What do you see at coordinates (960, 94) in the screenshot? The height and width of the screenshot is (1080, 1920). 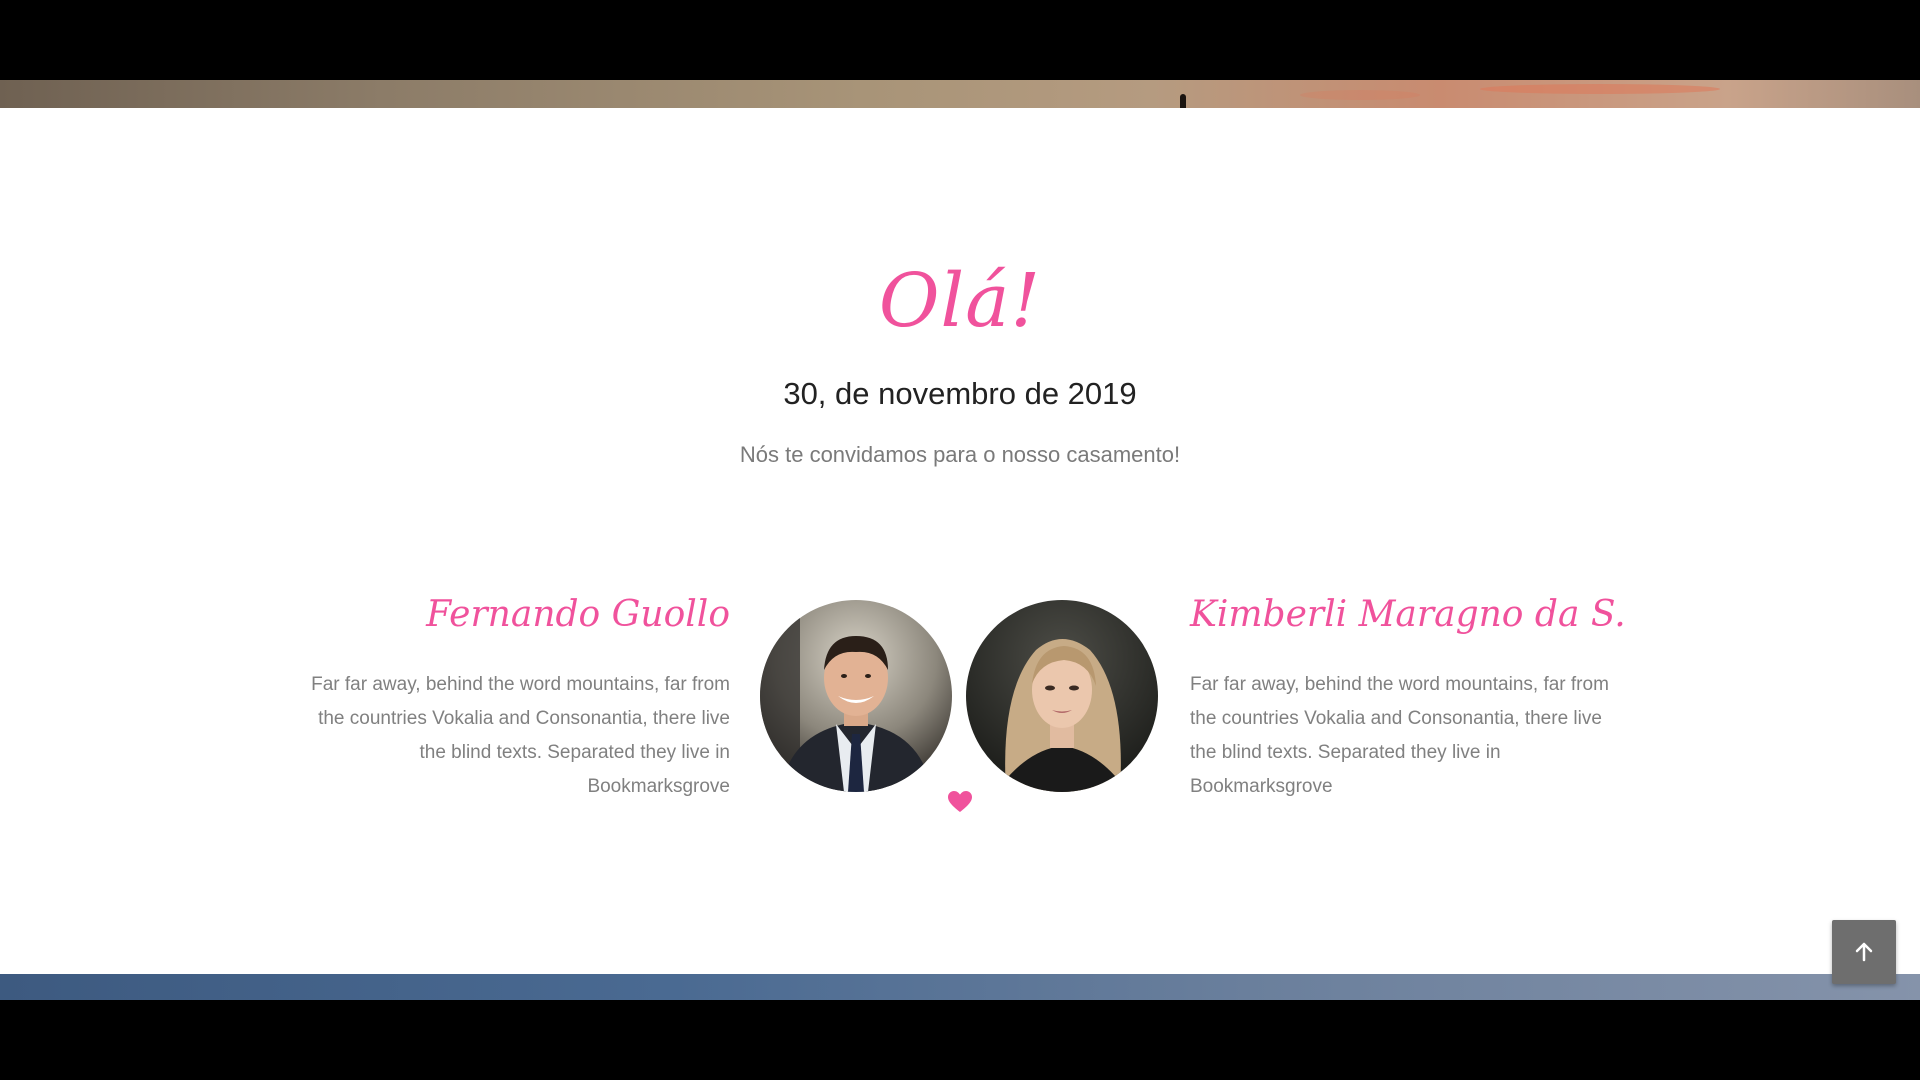 I see `hero-image-strip` at bounding box center [960, 94].